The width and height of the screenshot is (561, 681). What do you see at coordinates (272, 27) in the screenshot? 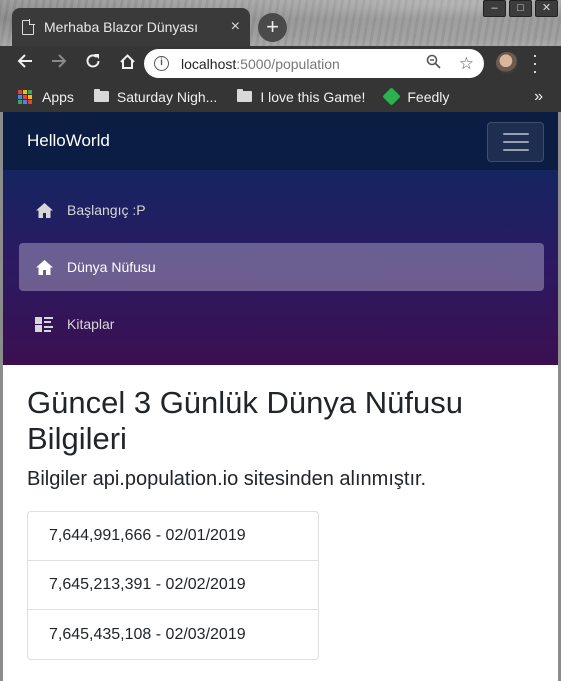
I see `new-tab-button: +` at bounding box center [272, 27].